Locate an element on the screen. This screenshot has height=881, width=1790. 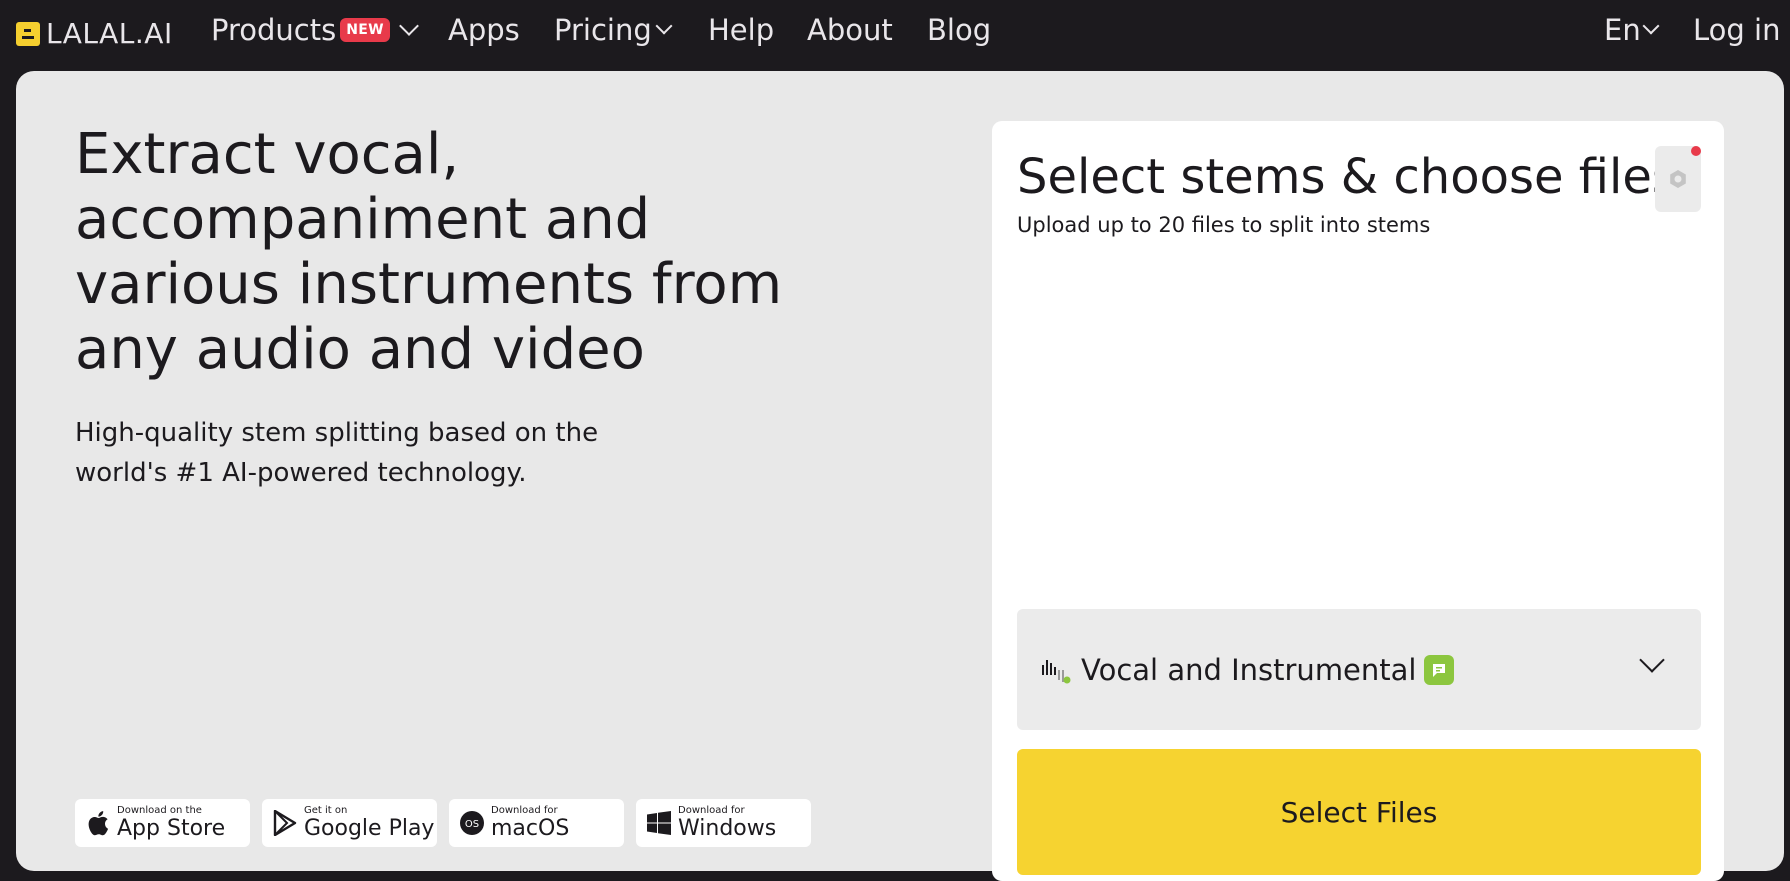
nav-apps-label: Apps is located at coordinates (484, 30).